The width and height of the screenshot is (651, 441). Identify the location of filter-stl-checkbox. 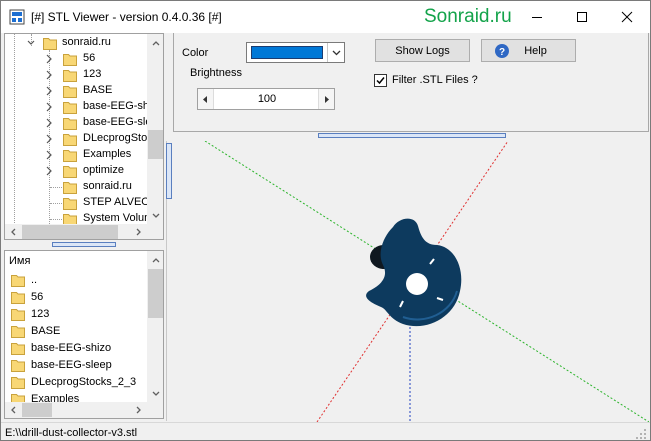
(380, 80).